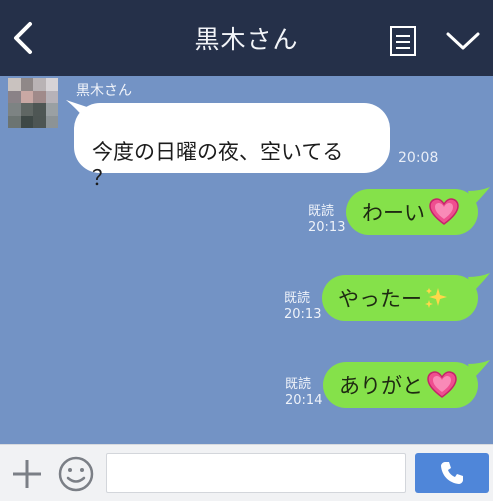  Describe the element at coordinates (232, 146) in the screenshot. I see `incoming-message-bubble: 今度の日曜の夜、空いてる ？` at that location.